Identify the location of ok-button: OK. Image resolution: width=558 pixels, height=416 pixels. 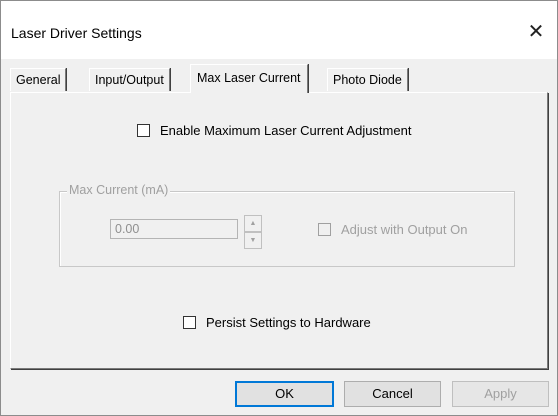
(284, 394).